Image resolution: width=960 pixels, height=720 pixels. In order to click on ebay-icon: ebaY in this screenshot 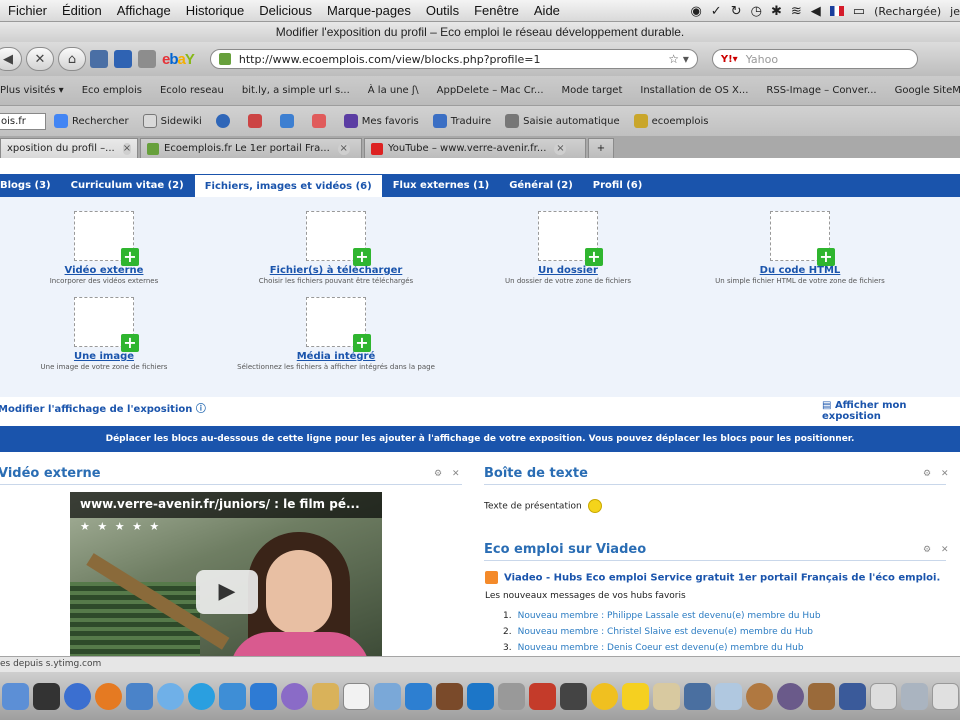, I will do `click(178, 59)`.